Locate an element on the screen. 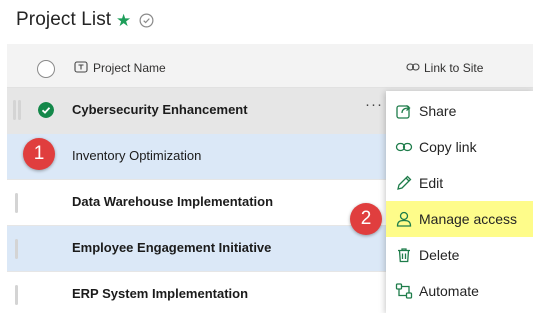 This screenshot has height=313, width=533. menu-item-label: Manage access is located at coordinates (468, 219).